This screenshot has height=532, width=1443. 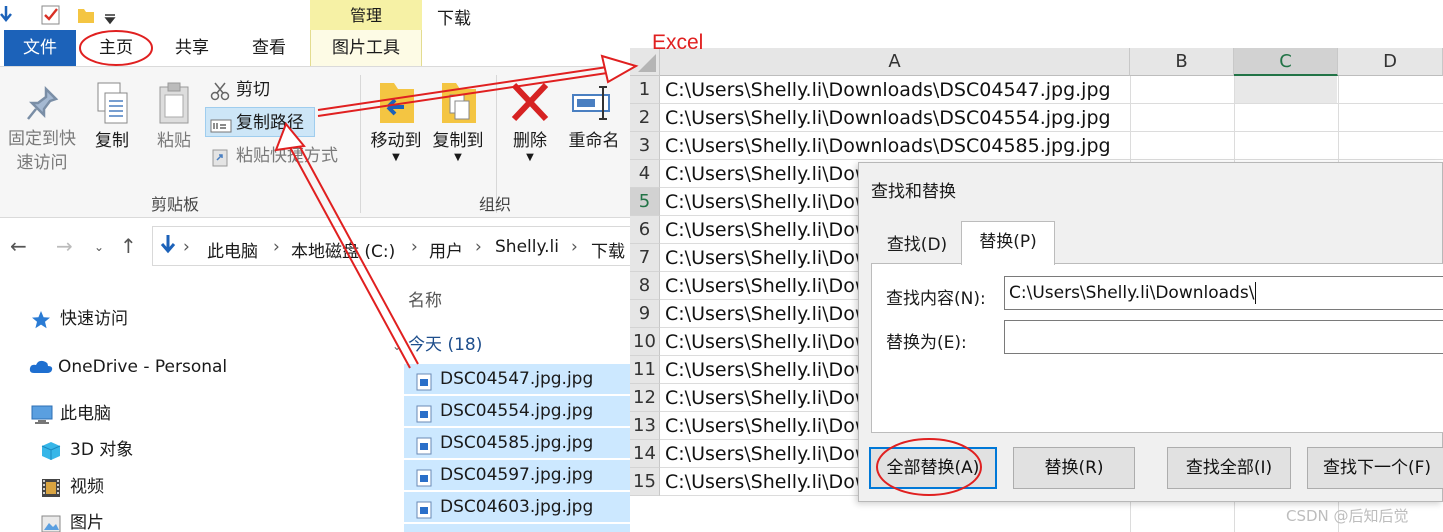 What do you see at coordinates (110, 20) in the screenshot?
I see `customize-dropdown-icon` at bounding box center [110, 20].